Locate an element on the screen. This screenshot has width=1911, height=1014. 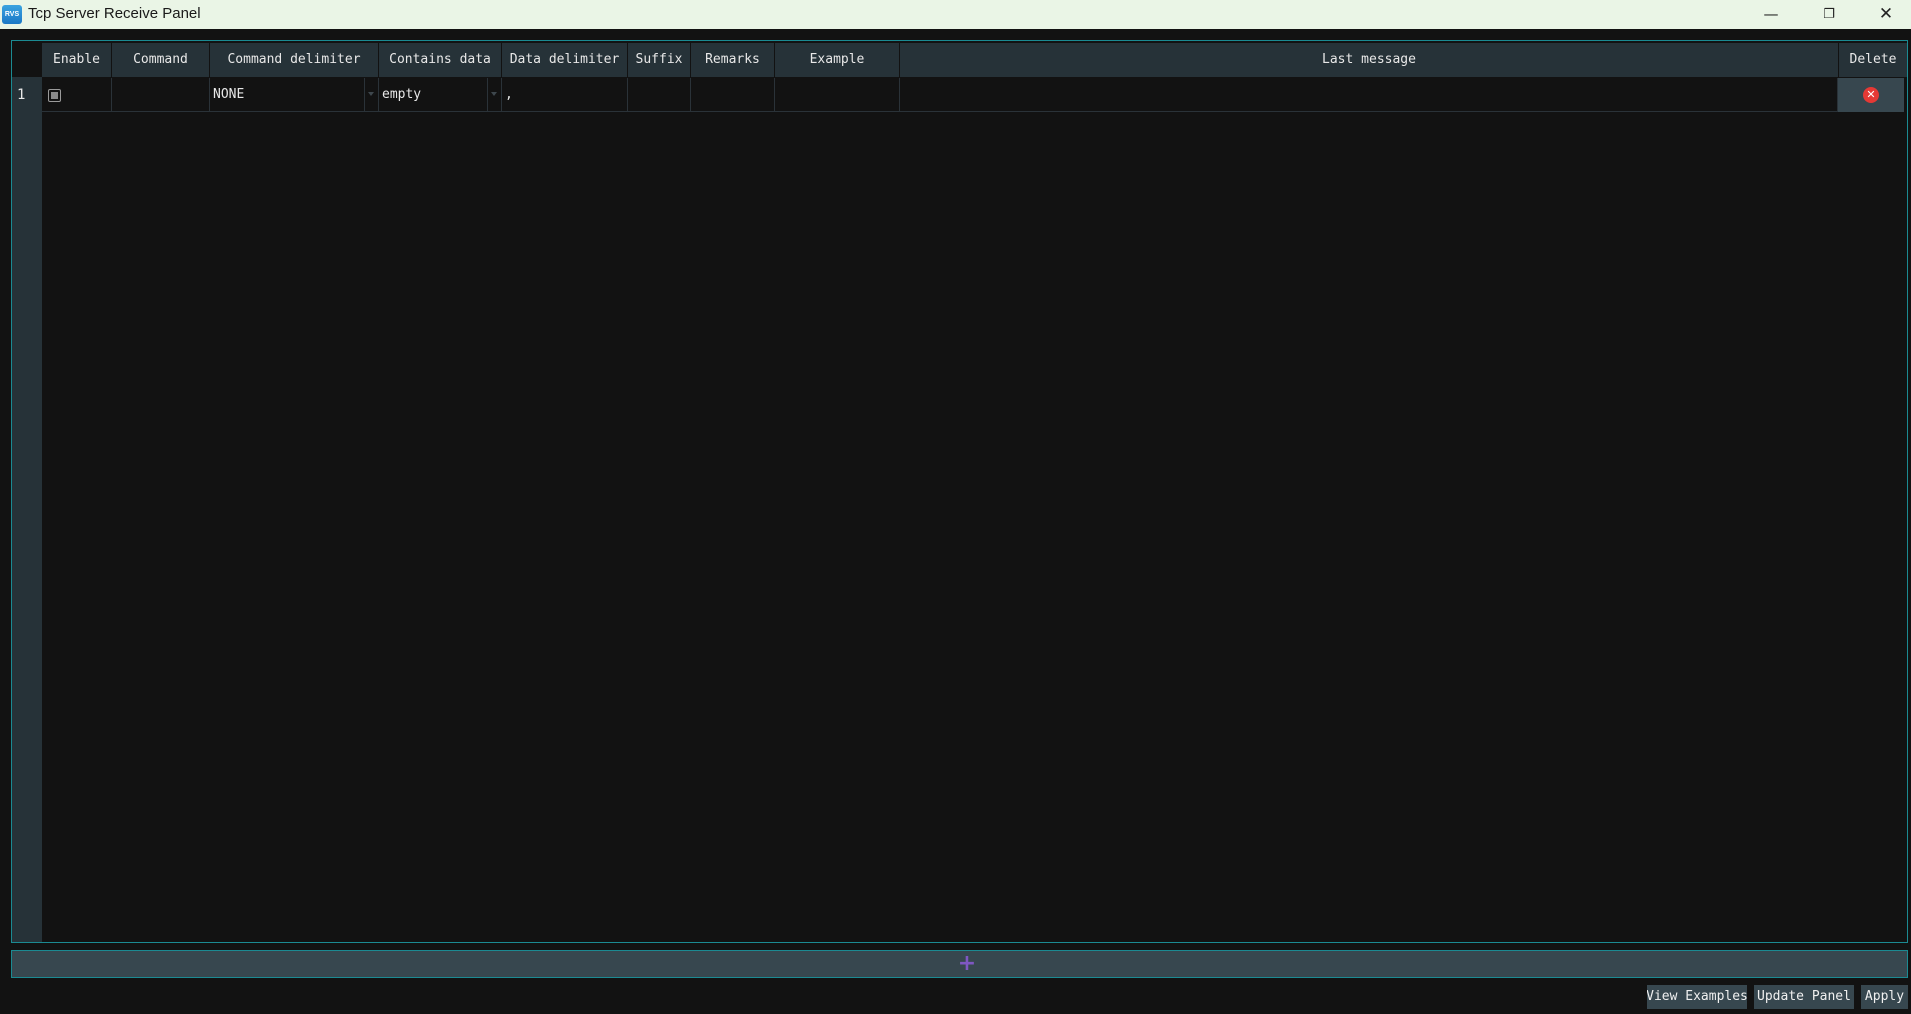
delete-cell: ✕ is located at coordinates (1871, 95).